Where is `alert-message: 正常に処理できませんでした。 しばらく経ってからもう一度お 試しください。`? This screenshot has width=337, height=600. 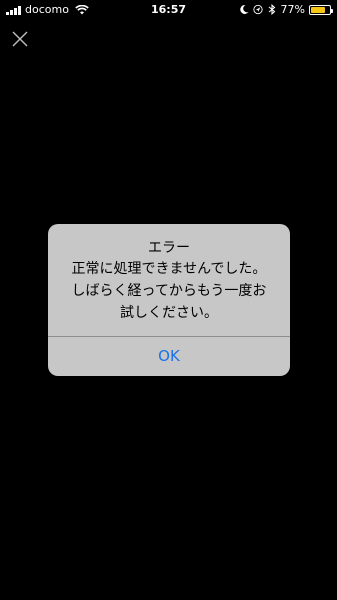
alert-message: 正常に処理できませんでした。 しばらく経ってからもう一度お 試しください。 is located at coordinates (169, 291).